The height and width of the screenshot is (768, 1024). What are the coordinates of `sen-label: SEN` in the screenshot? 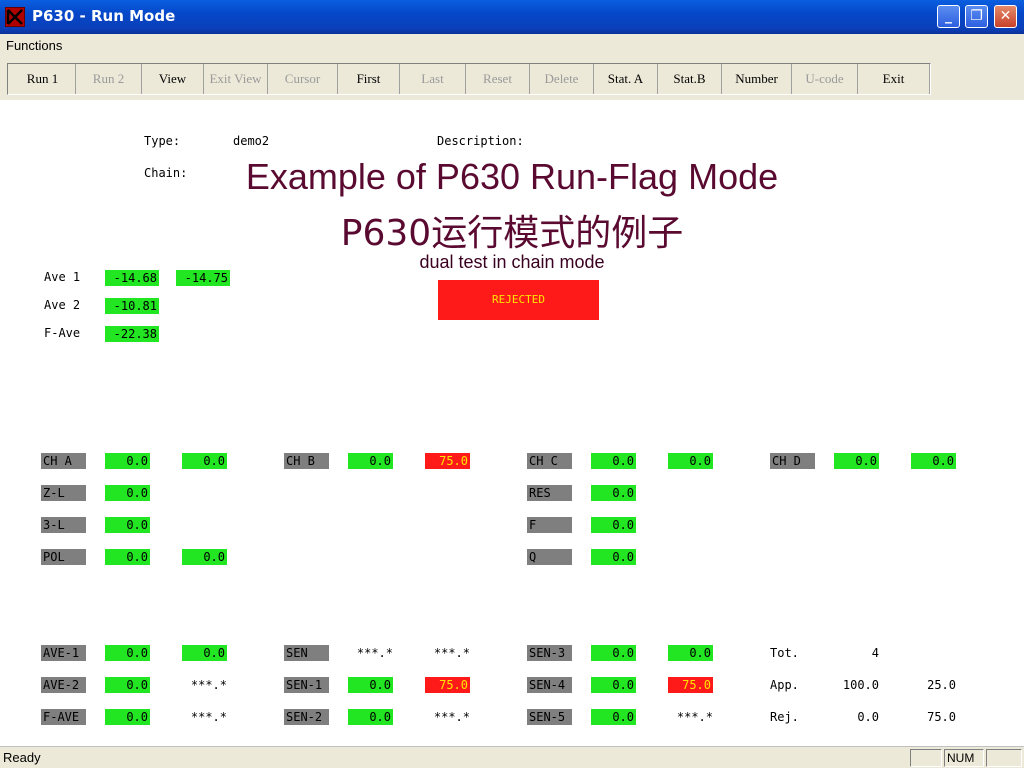 It's located at (306, 653).